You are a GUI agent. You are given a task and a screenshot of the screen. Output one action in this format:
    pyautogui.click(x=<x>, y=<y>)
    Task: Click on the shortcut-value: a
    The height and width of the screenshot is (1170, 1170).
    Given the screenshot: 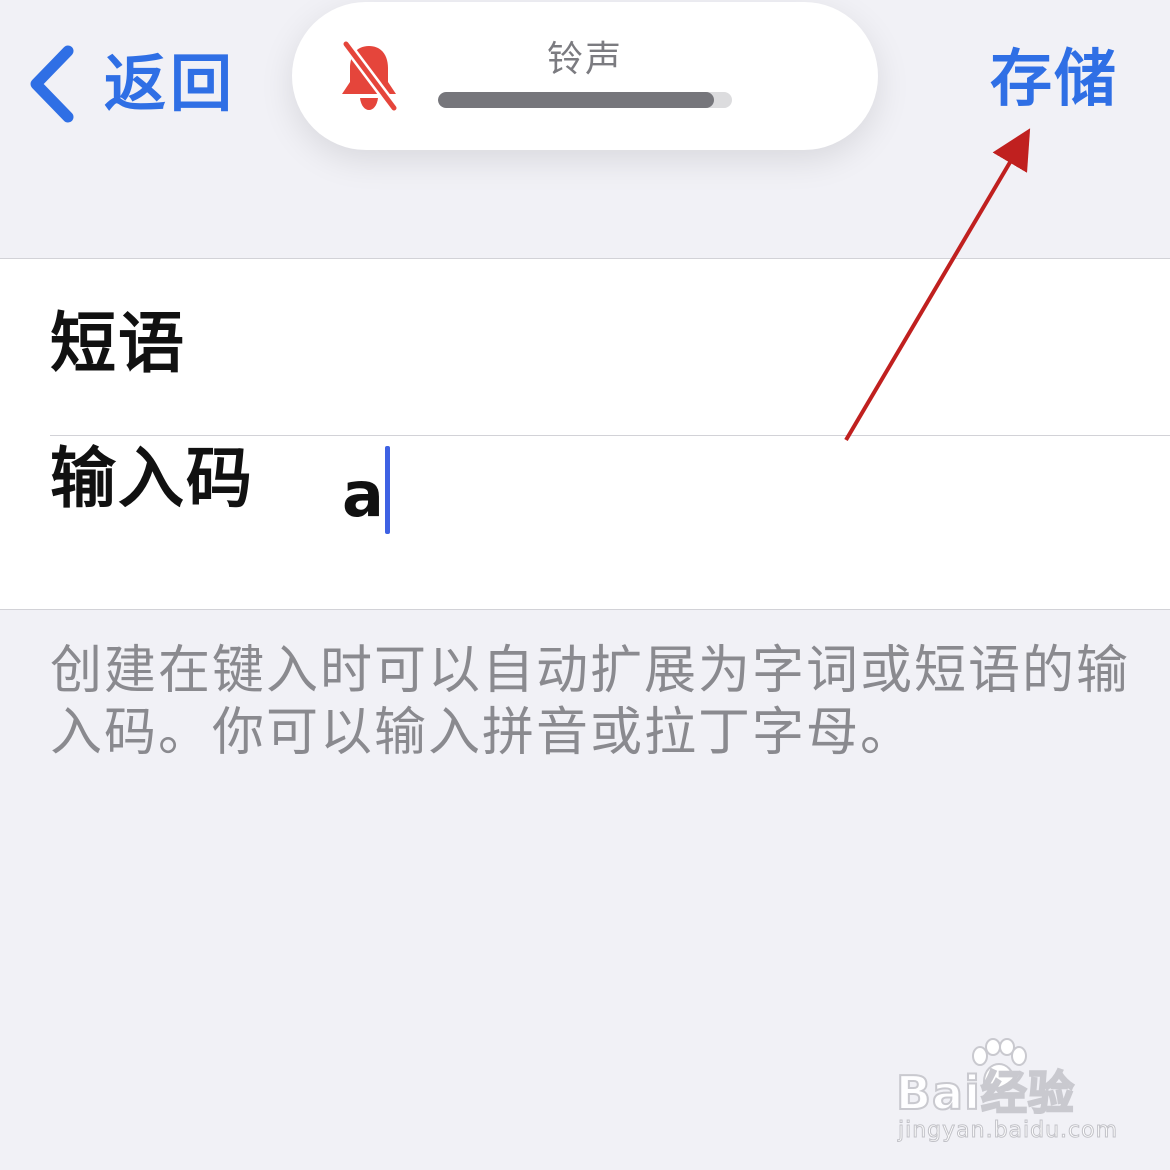 What is the action you would take?
    pyautogui.click(x=363, y=494)
    